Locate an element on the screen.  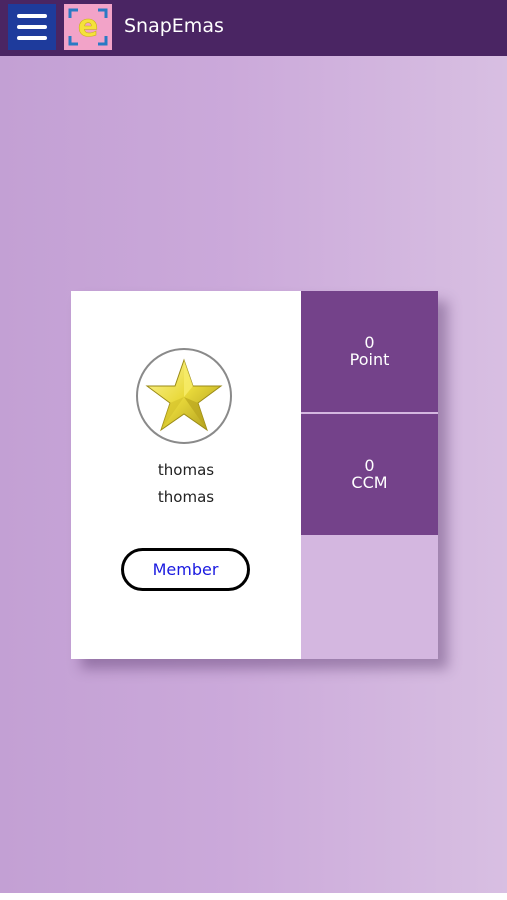
app-title: SnapEmas is located at coordinates (174, 26).